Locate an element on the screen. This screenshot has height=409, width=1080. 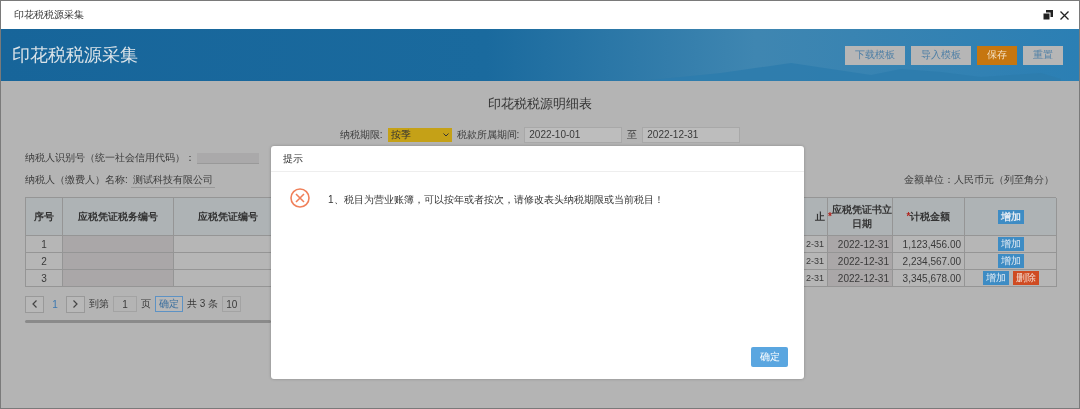
field-label: 纳税人（缴费人）名称: is located at coordinates (76, 180).